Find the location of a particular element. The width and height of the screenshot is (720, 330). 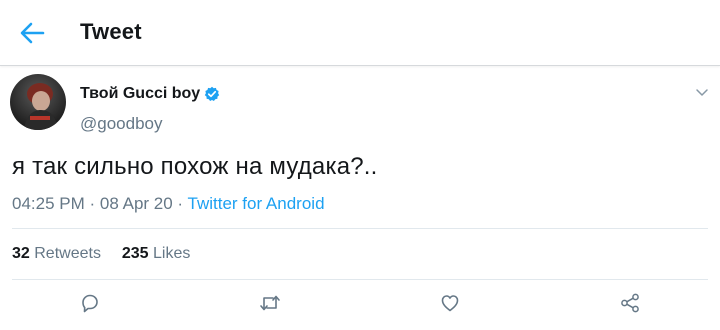

page-title: Tweet is located at coordinates (111, 31).